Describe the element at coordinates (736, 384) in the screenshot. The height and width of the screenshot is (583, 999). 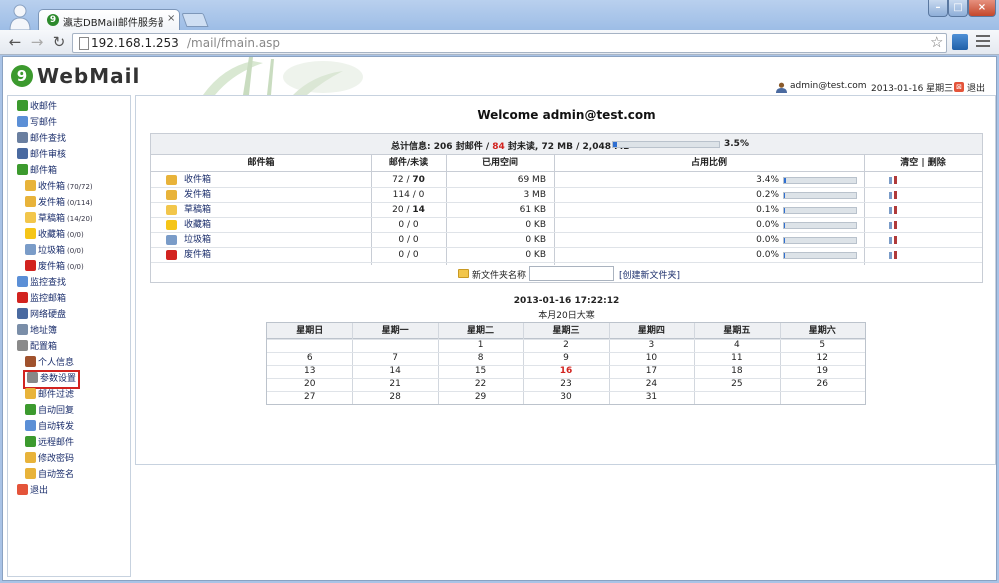
I see `calendar-day: 25` at that location.